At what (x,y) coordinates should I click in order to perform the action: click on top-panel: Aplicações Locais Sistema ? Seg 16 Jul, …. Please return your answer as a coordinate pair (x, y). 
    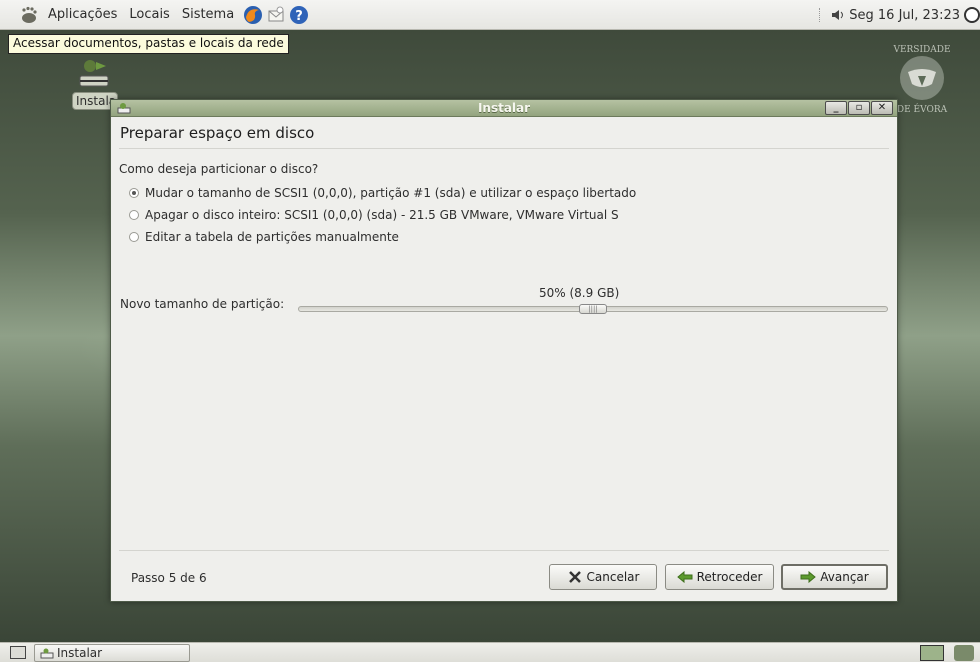
    Looking at the image, I should click on (490, 15).